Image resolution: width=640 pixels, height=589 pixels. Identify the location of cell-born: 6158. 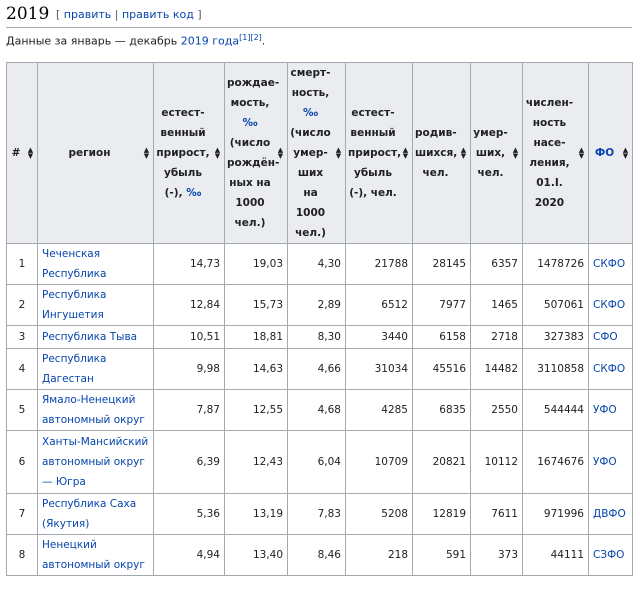
(441, 337).